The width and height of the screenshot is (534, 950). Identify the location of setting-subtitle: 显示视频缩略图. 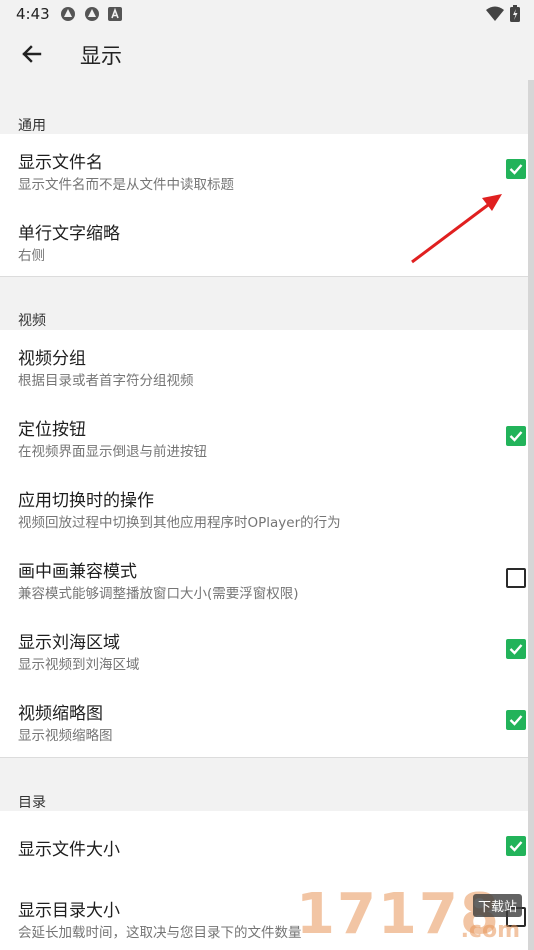
(65, 736).